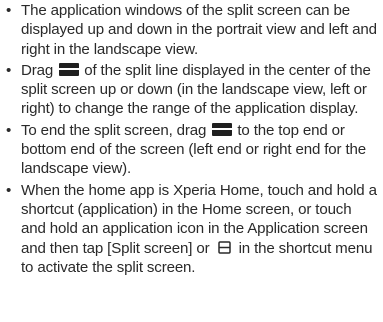 The image size is (383, 322). What do you see at coordinates (224, 247) in the screenshot?
I see `split-screen-icon` at bounding box center [224, 247].